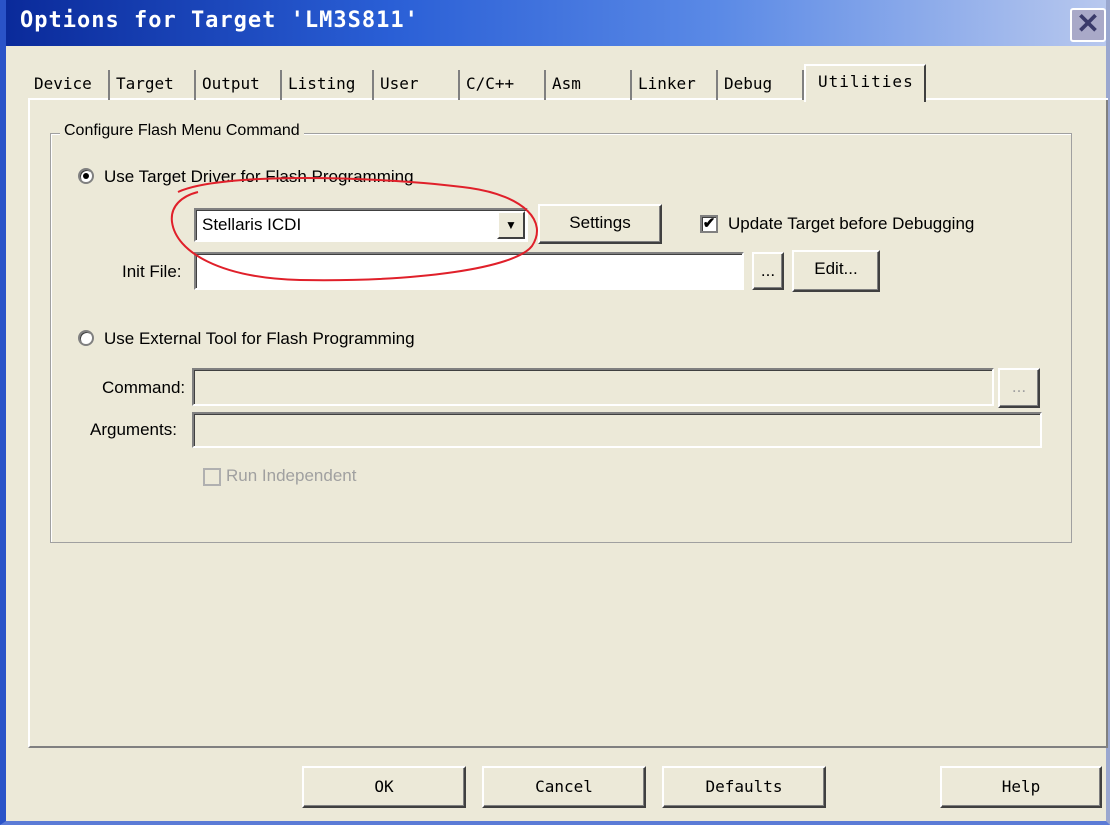 This screenshot has height=825, width=1110. What do you see at coordinates (1021, 787) in the screenshot?
I see `help-button: Help` at bounding box center [1021, 787].